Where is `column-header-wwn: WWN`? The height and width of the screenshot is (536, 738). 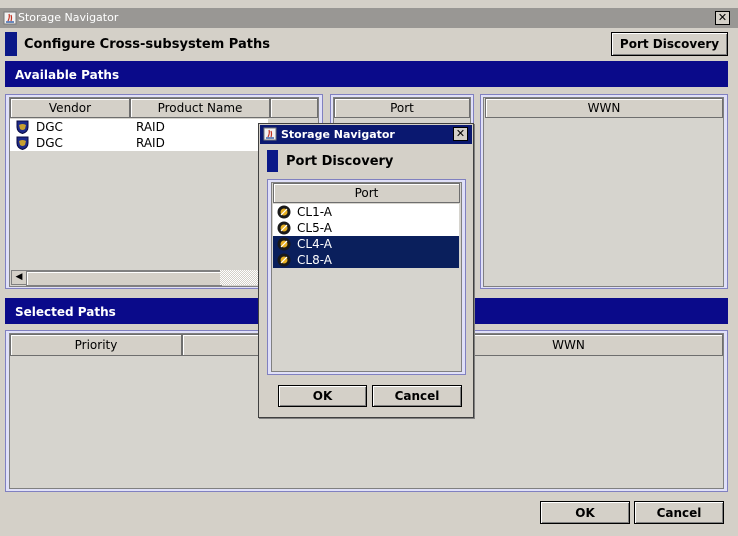 column-header-wwn: WWN is located at coordinates (604, 108).